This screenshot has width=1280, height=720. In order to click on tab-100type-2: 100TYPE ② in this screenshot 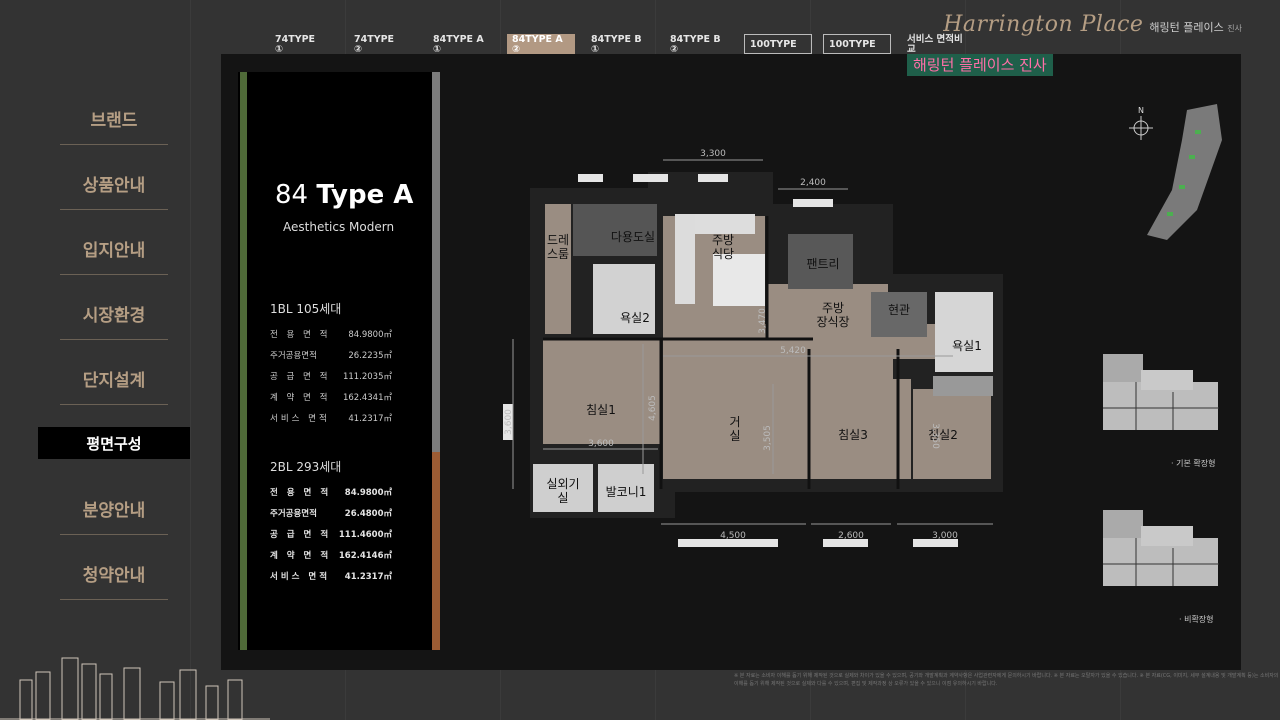, I will do `click(857, 50)`.